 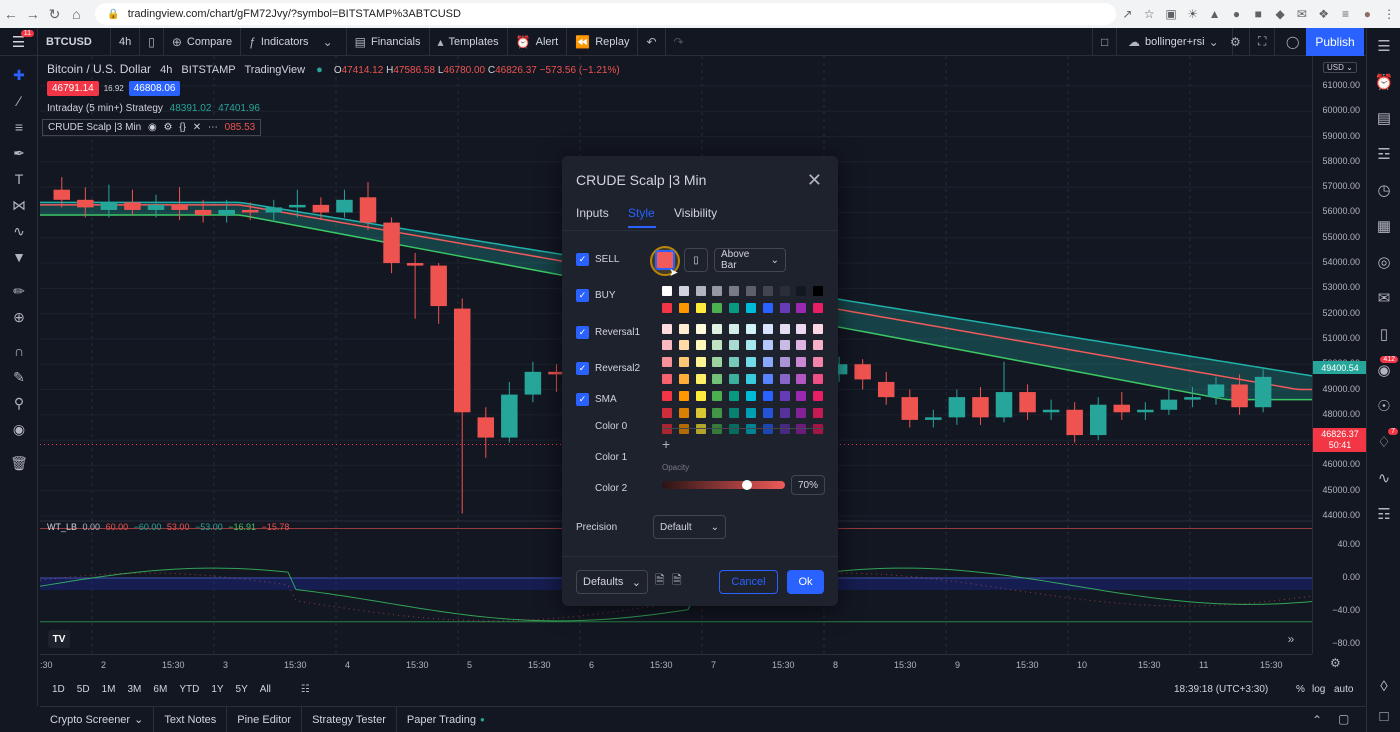 I want to click on chart-type-button: ▯, so click(x=152, y=41).